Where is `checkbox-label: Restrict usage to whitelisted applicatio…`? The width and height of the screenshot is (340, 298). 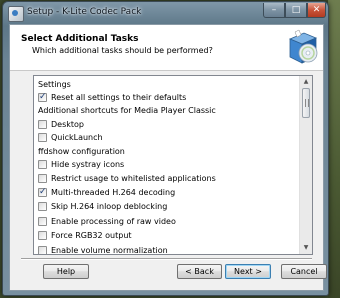
checkbox-label: Restrict usage to whitelisted applicatio… is located at coordinates (133, 178).